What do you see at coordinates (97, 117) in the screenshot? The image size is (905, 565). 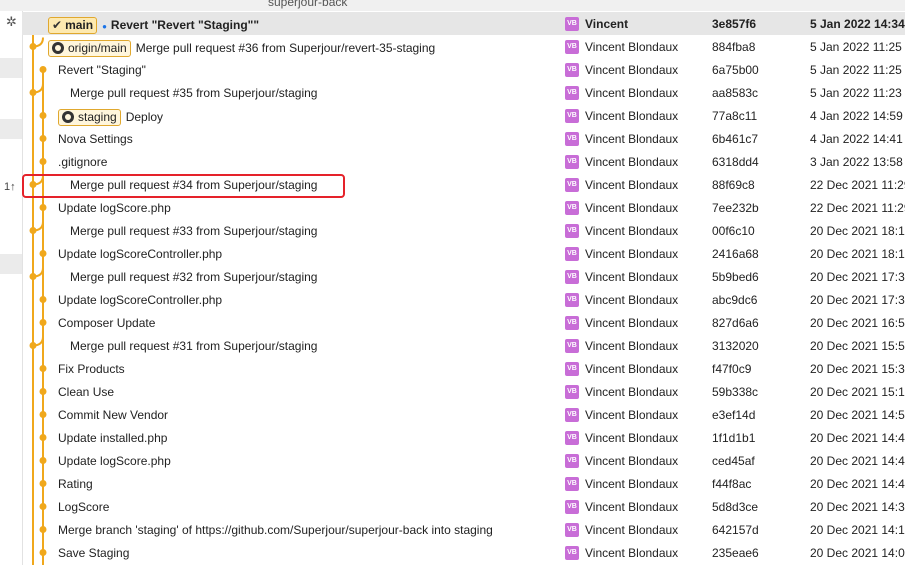 I see `branch-label: staging` at bounding box center [97, 117].